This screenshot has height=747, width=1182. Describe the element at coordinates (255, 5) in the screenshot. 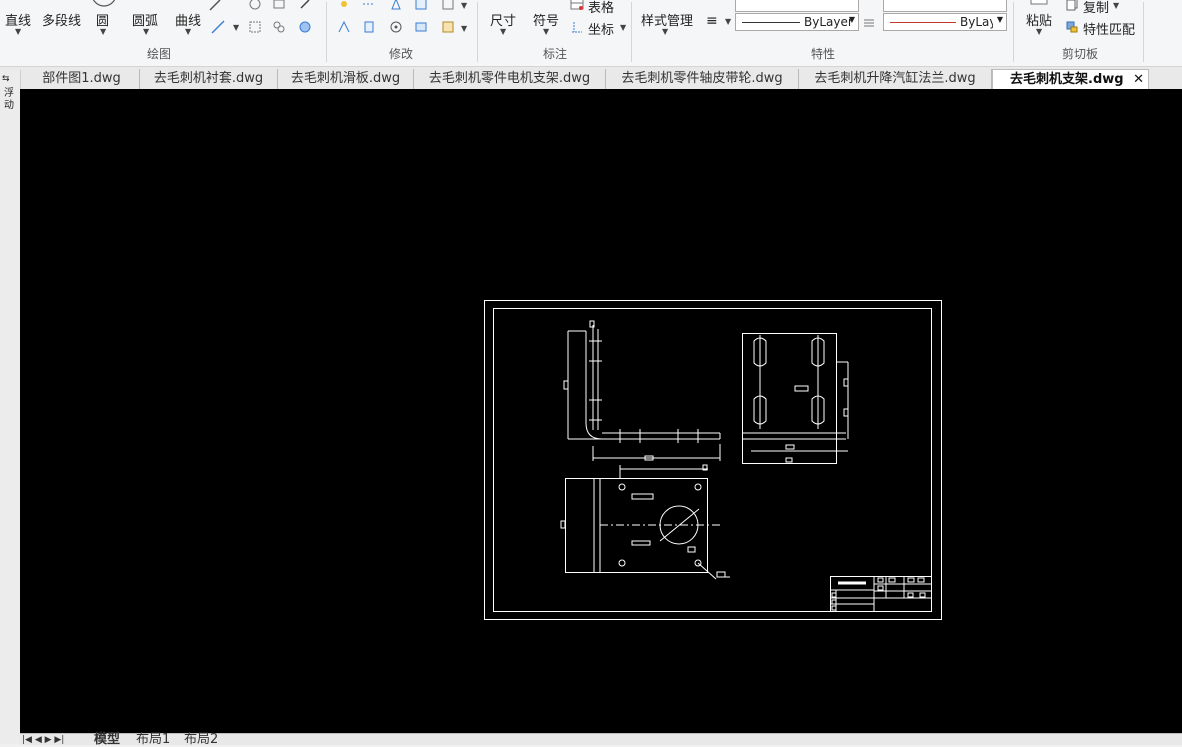

I see `rectangle-tool-icon` at that location.